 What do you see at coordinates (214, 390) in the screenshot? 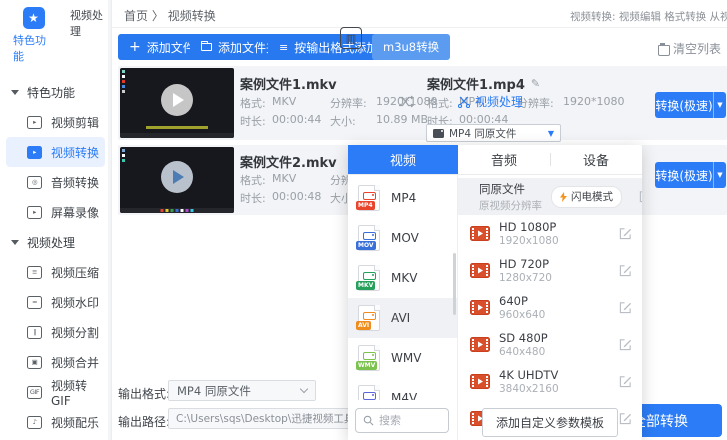
I see `output-format-dropdown-value: MP4 同原文件` at bounding box center [214, 390].